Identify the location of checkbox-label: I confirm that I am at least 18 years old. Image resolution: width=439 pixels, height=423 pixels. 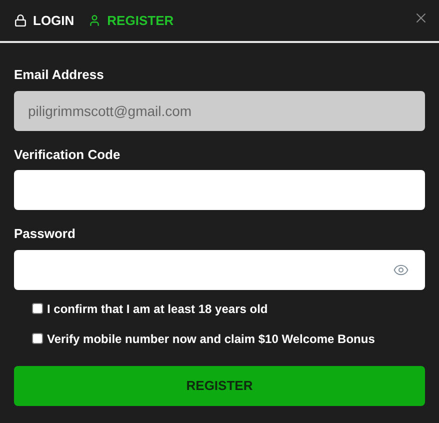
(157, 309).